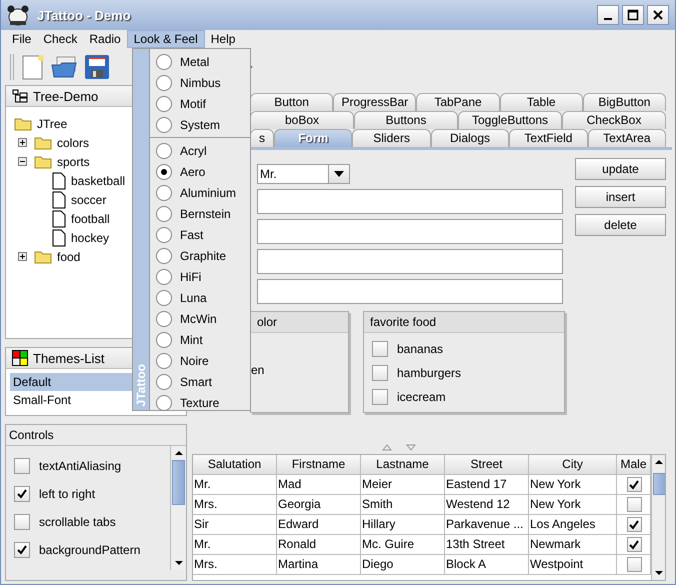 Image resolution: width=676 pixels, height=585 pixels. I want to click on tree-node-label: colors, so click(73, 143).